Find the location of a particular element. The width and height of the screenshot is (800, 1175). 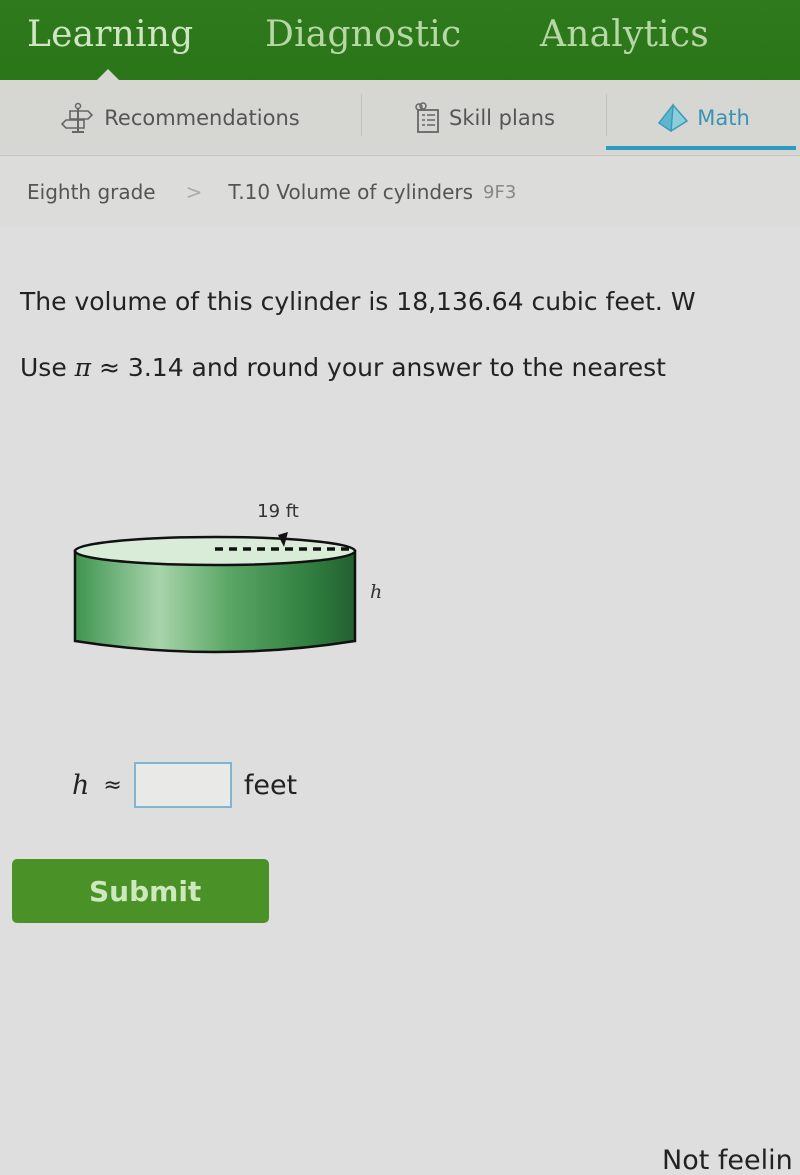

top-nav: Learning Diagnostic Analytics is located at coordinates (400, 40).